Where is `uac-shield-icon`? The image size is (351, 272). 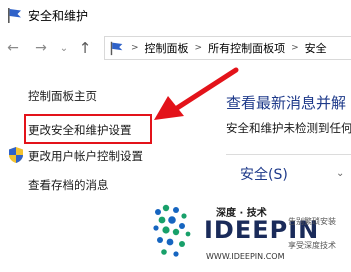 uac-shield-icon is located at coordinates (16, 155).